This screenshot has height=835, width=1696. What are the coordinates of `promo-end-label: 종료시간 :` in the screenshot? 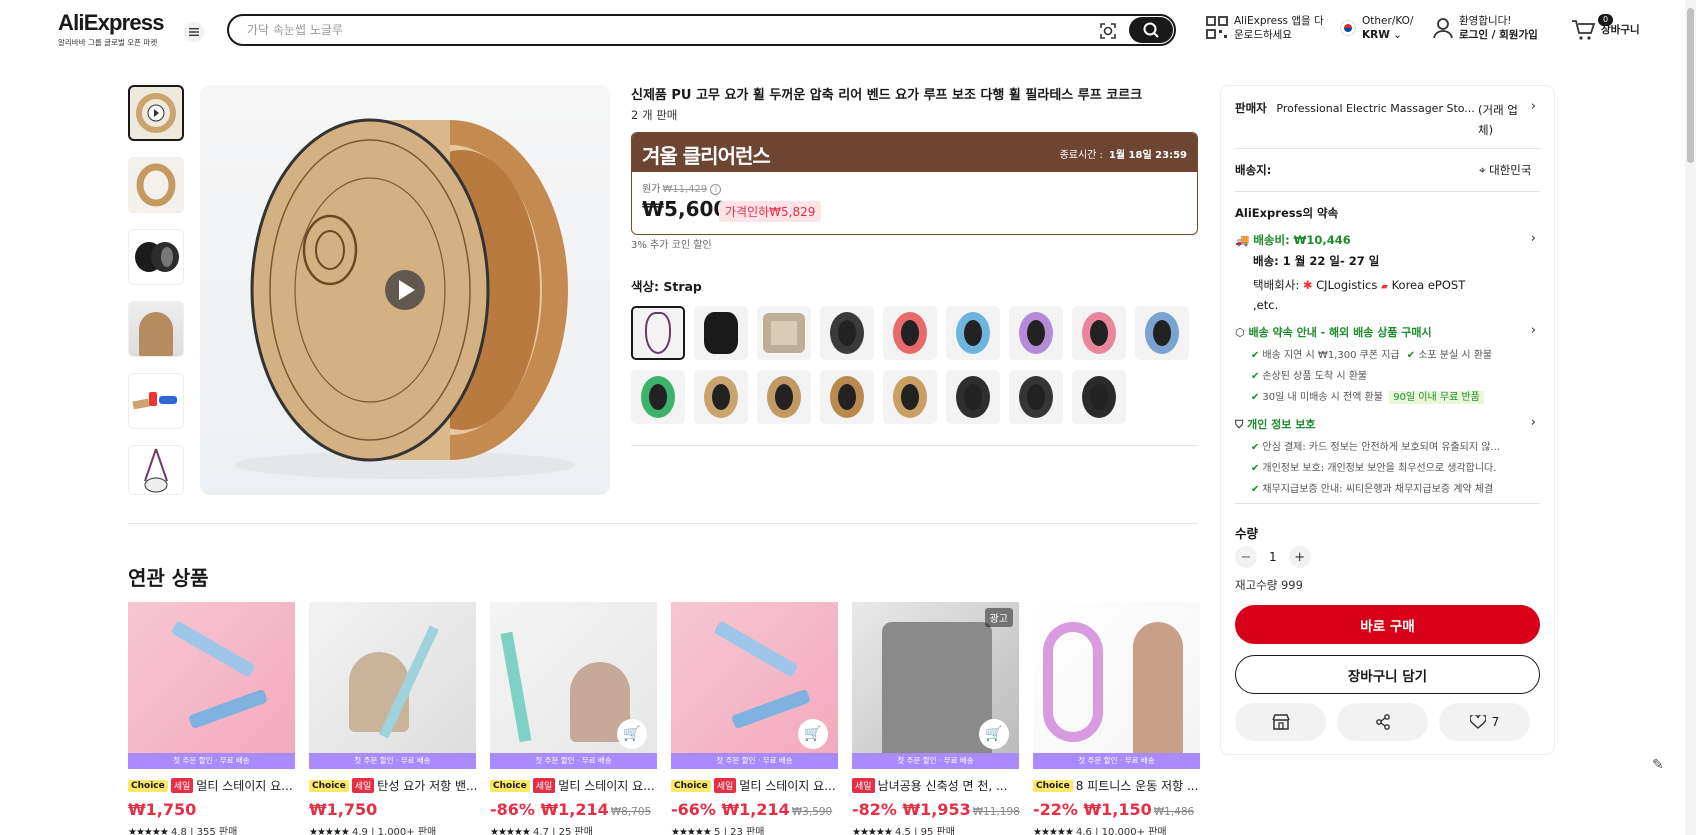 It's located at (1081, 155).